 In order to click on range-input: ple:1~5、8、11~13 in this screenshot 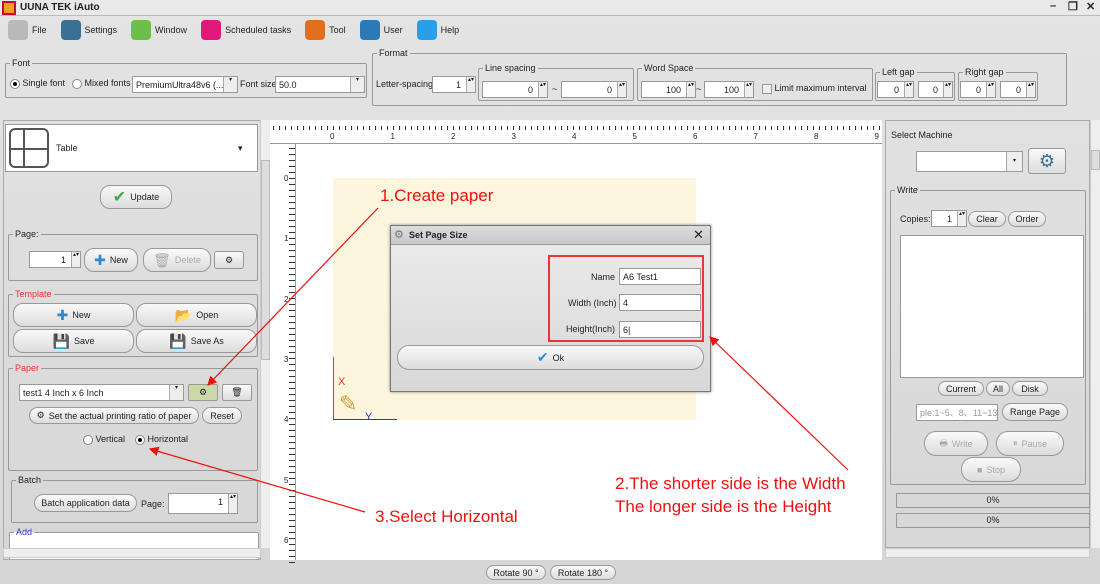, I will do `click(957, 412)`.